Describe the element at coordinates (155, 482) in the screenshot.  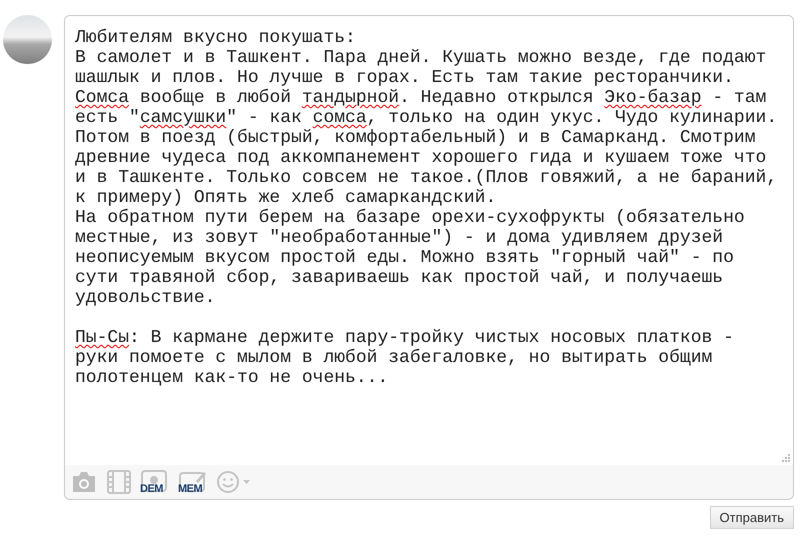
I see `demotivator-button: DEM` at that location.